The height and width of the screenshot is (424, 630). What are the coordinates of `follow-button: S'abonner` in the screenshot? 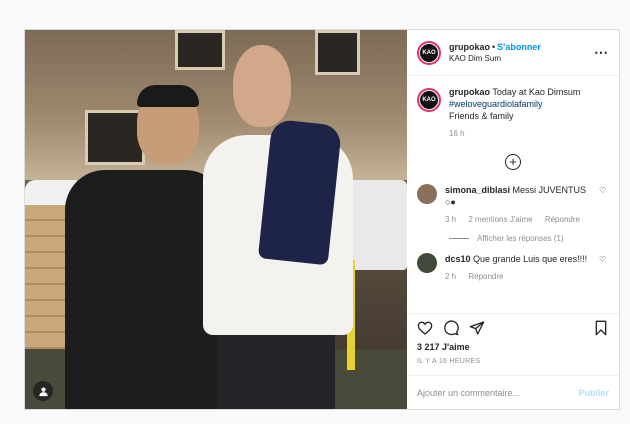 It's located at (519, 47).